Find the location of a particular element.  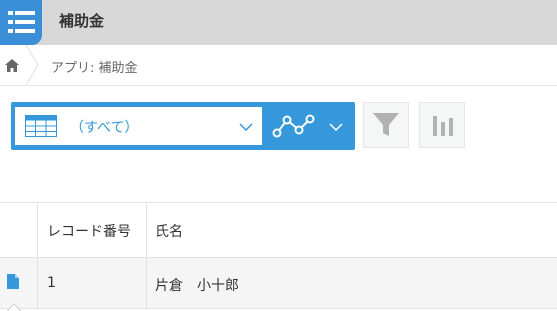

table-view-icon is located at coordinates (41, 126).